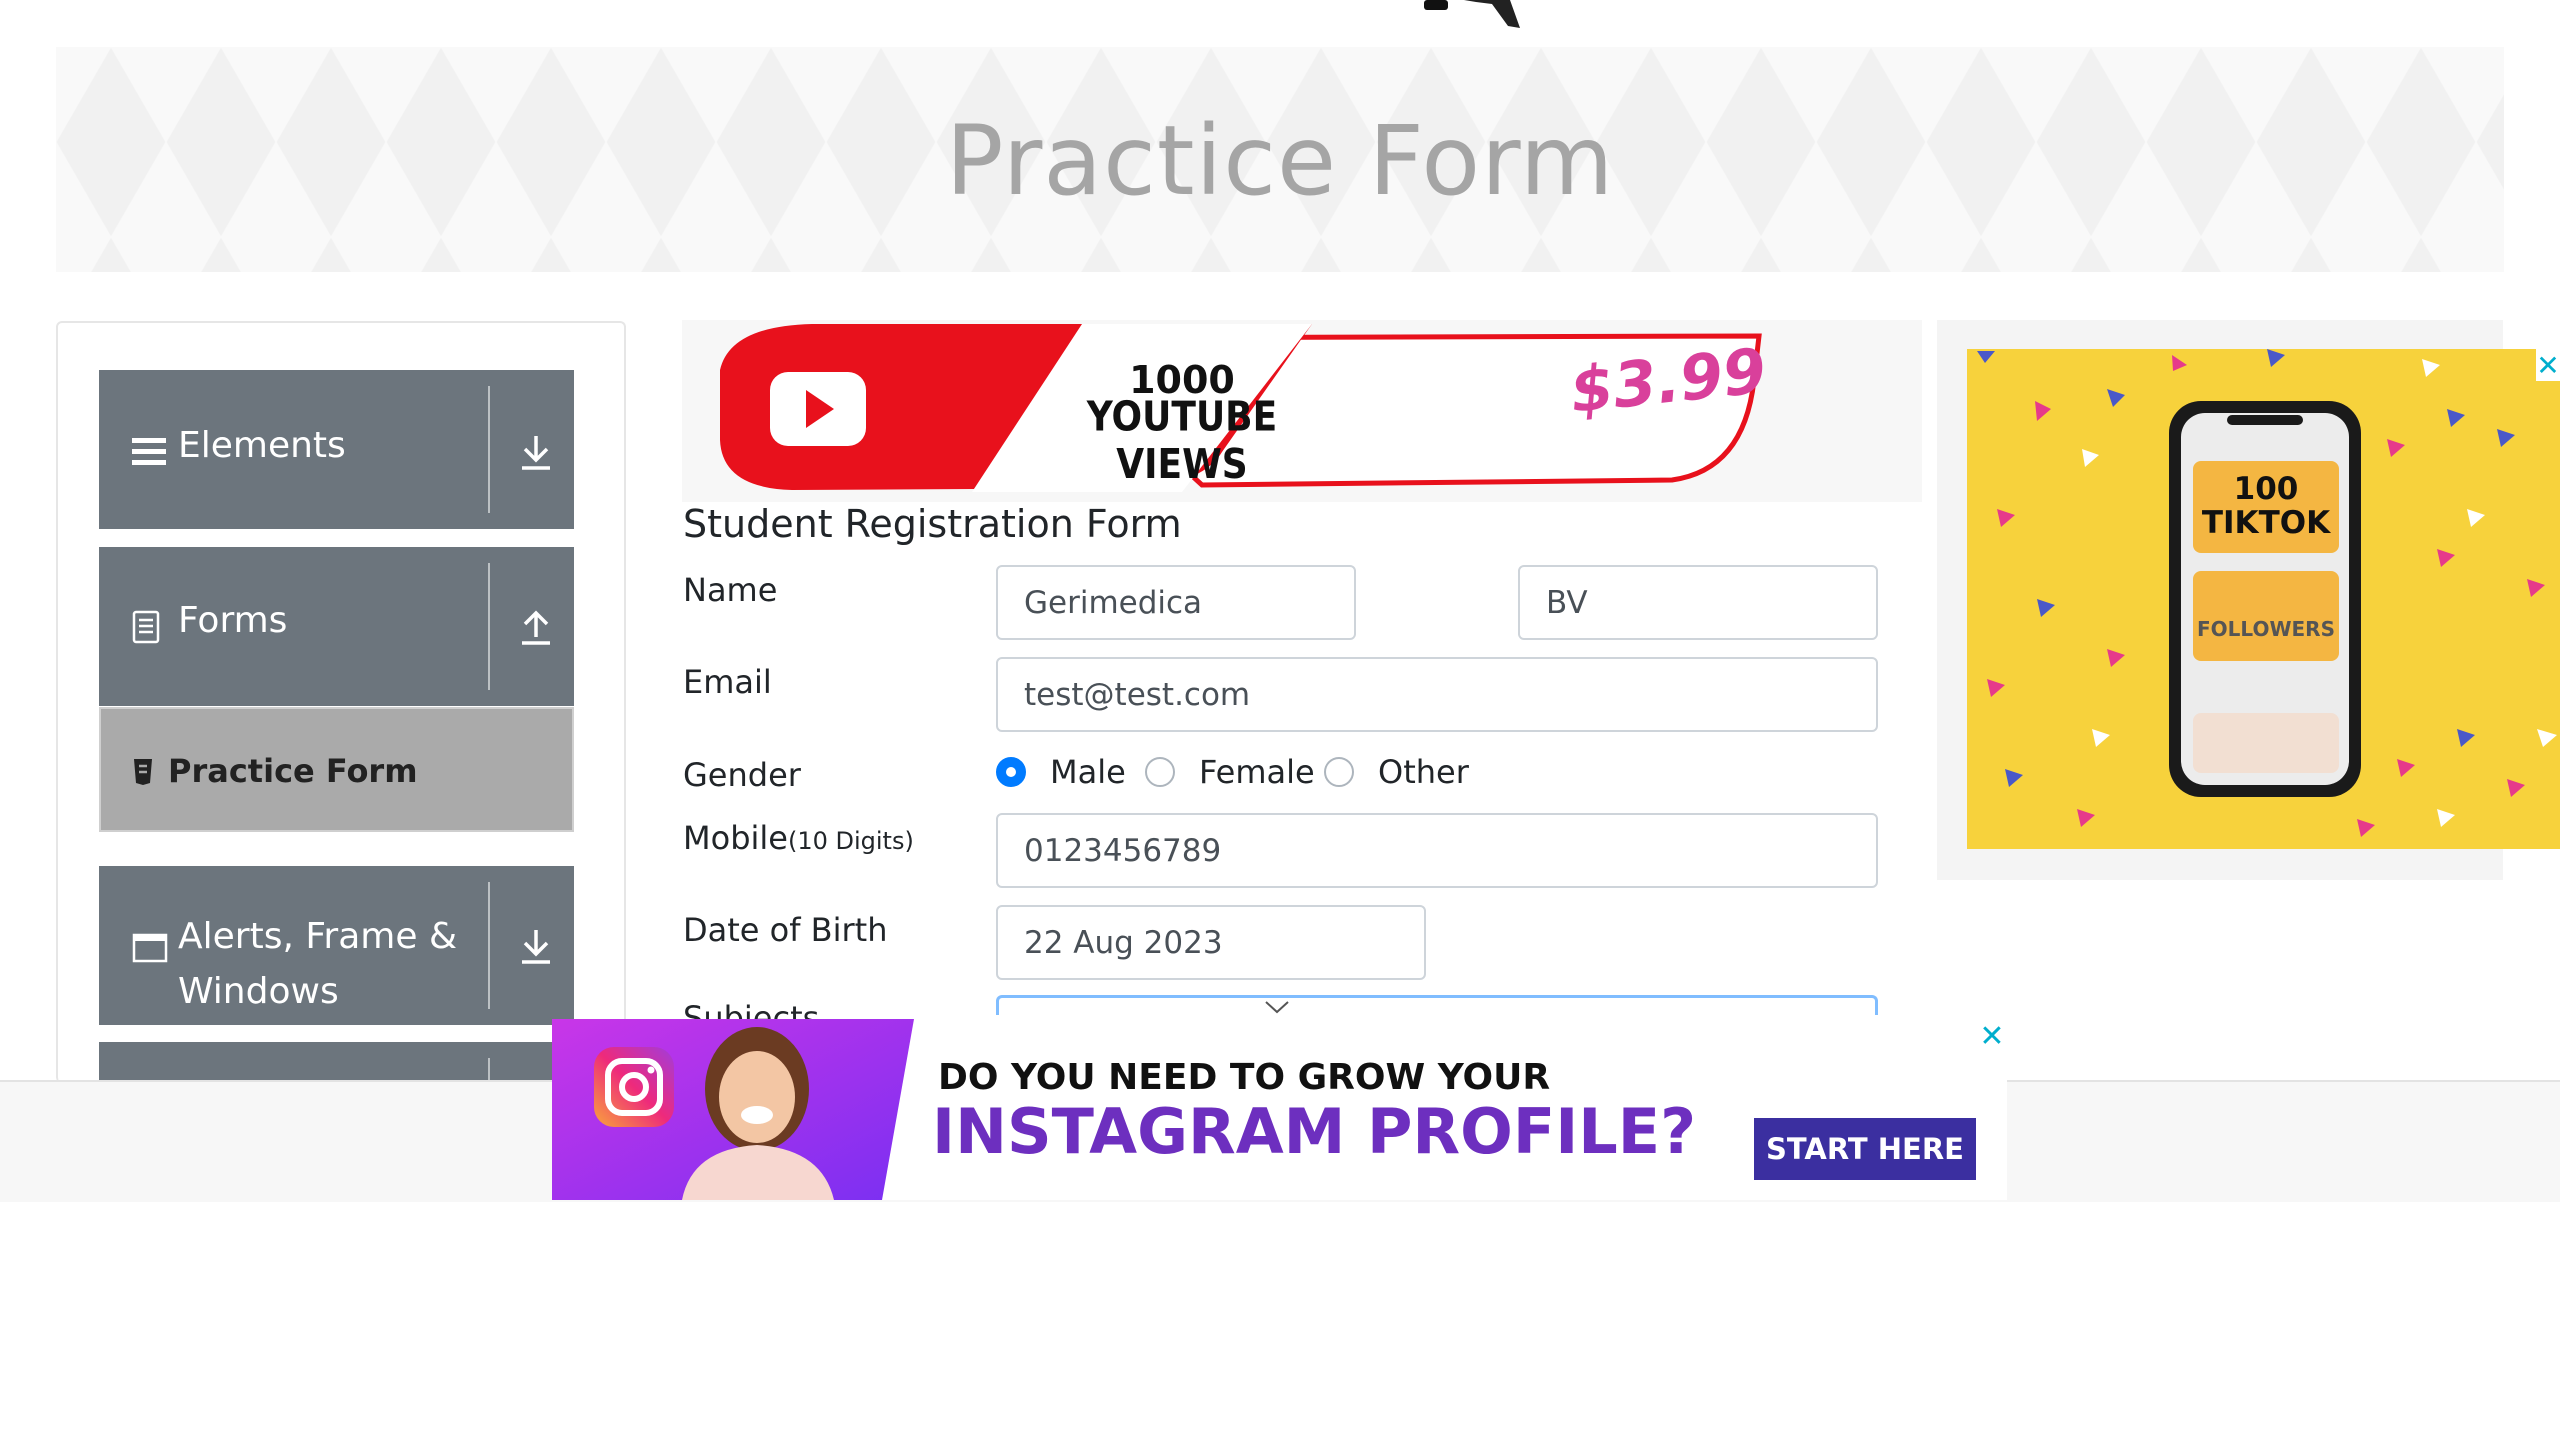 The height and width of the screenshot is (1440, 2560). Describe the element at coordinates (1698, 602) in the screenshot. I see `last-name-input: BV` at that location.